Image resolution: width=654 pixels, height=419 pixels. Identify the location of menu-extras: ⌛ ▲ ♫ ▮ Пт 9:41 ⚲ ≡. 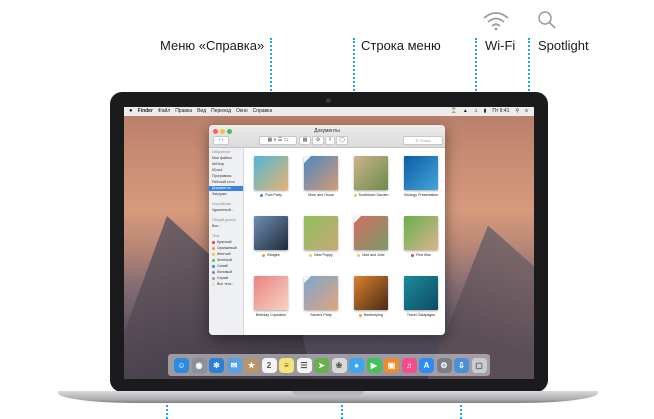
(492, 111).